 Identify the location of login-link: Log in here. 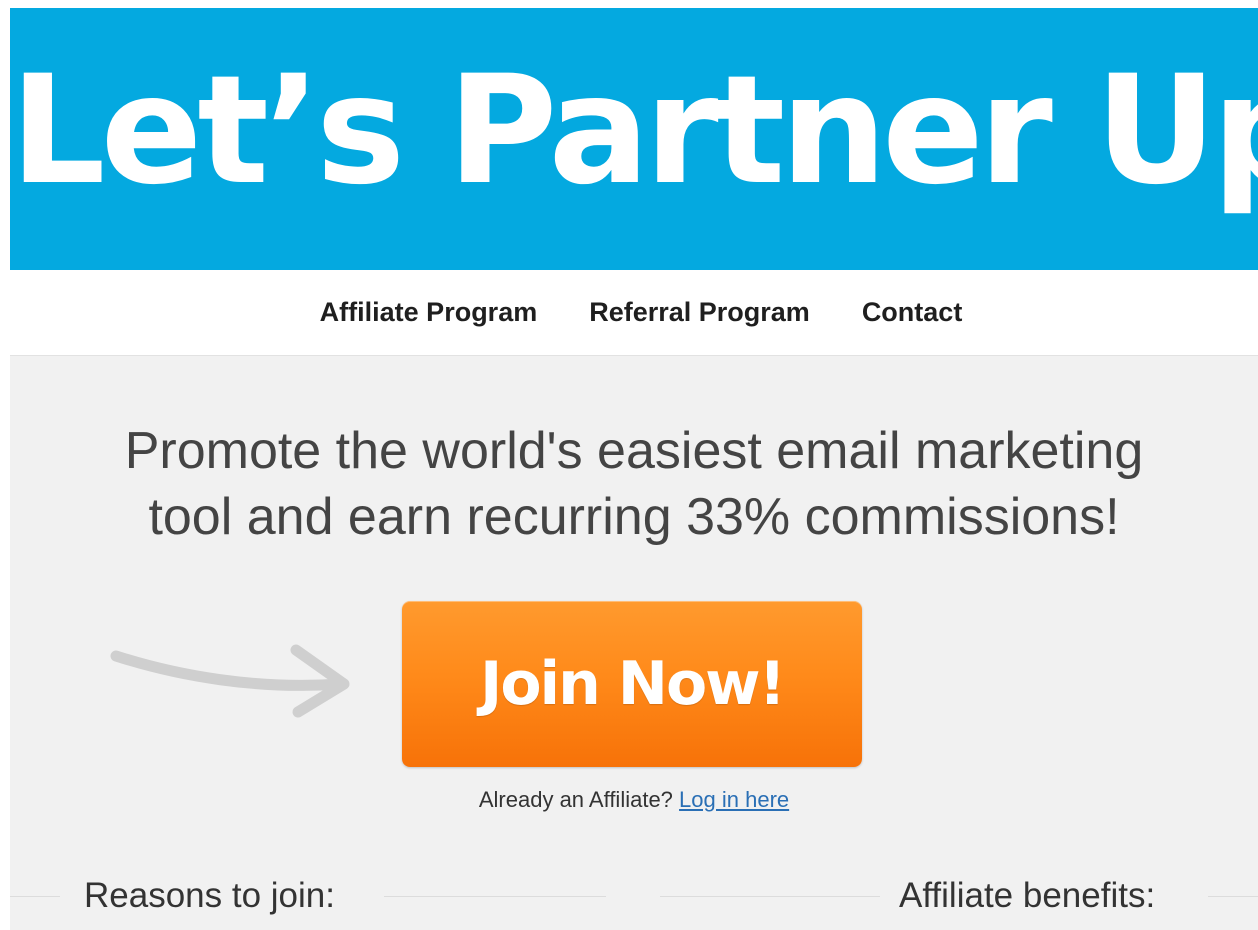
(734, 799).